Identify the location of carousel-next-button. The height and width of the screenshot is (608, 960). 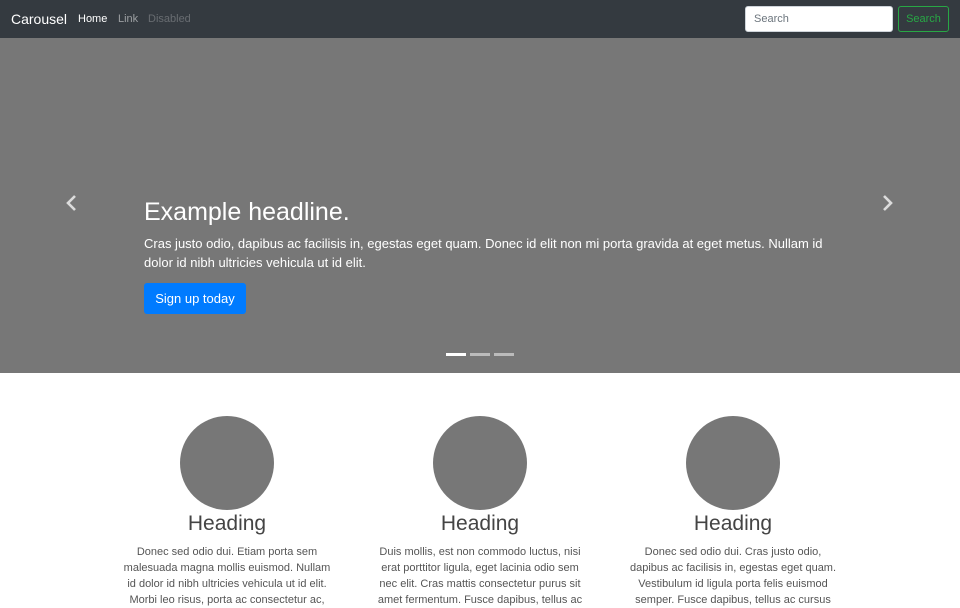
(887, 203).